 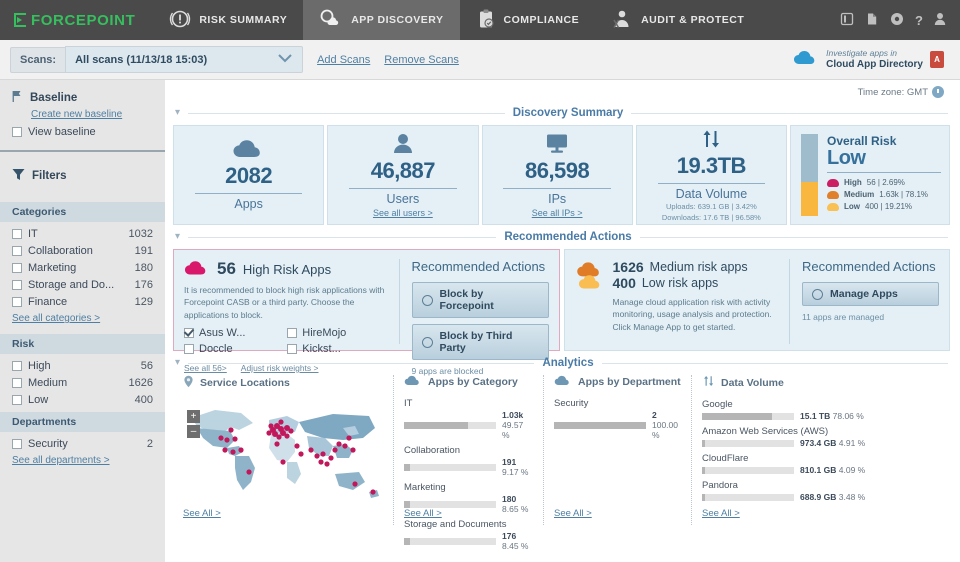 I want to click on world-map: + –, so click(x=283, y=453).